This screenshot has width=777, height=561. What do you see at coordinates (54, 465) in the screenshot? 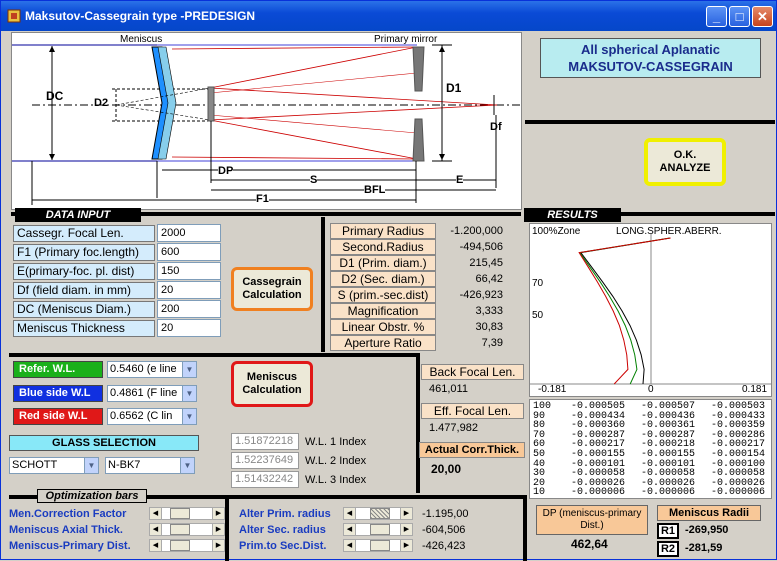
I see `glass-maker-select: SCHOTT ▼` at bounding box center [54, 465].